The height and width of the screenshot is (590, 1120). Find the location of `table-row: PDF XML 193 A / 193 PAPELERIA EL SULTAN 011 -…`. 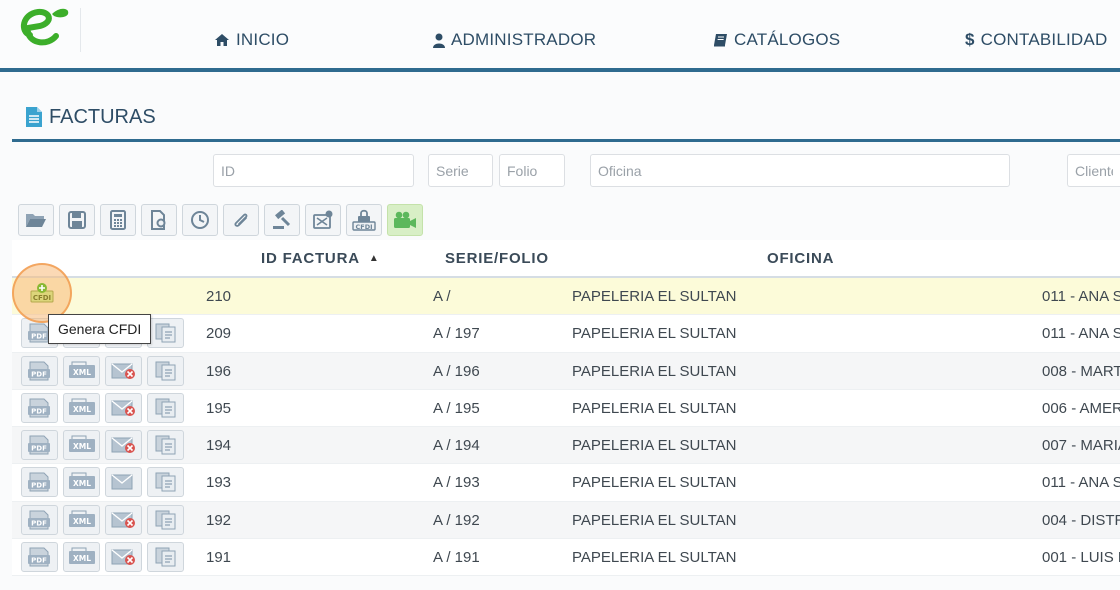

table-row: PDF XML 193 A / 193 PAPELERIA EL SULTAN 011 -… is located at coordinates (566, 483).